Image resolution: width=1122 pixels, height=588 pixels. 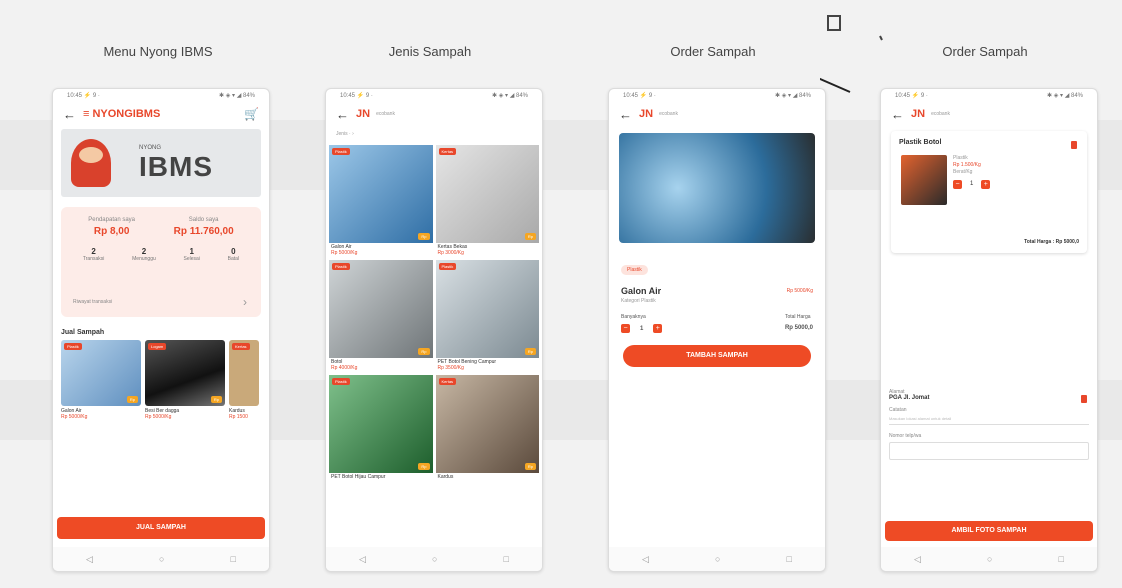 I want to click on address-value: PGA Jl. Jomat, so click(x=909, y=398).